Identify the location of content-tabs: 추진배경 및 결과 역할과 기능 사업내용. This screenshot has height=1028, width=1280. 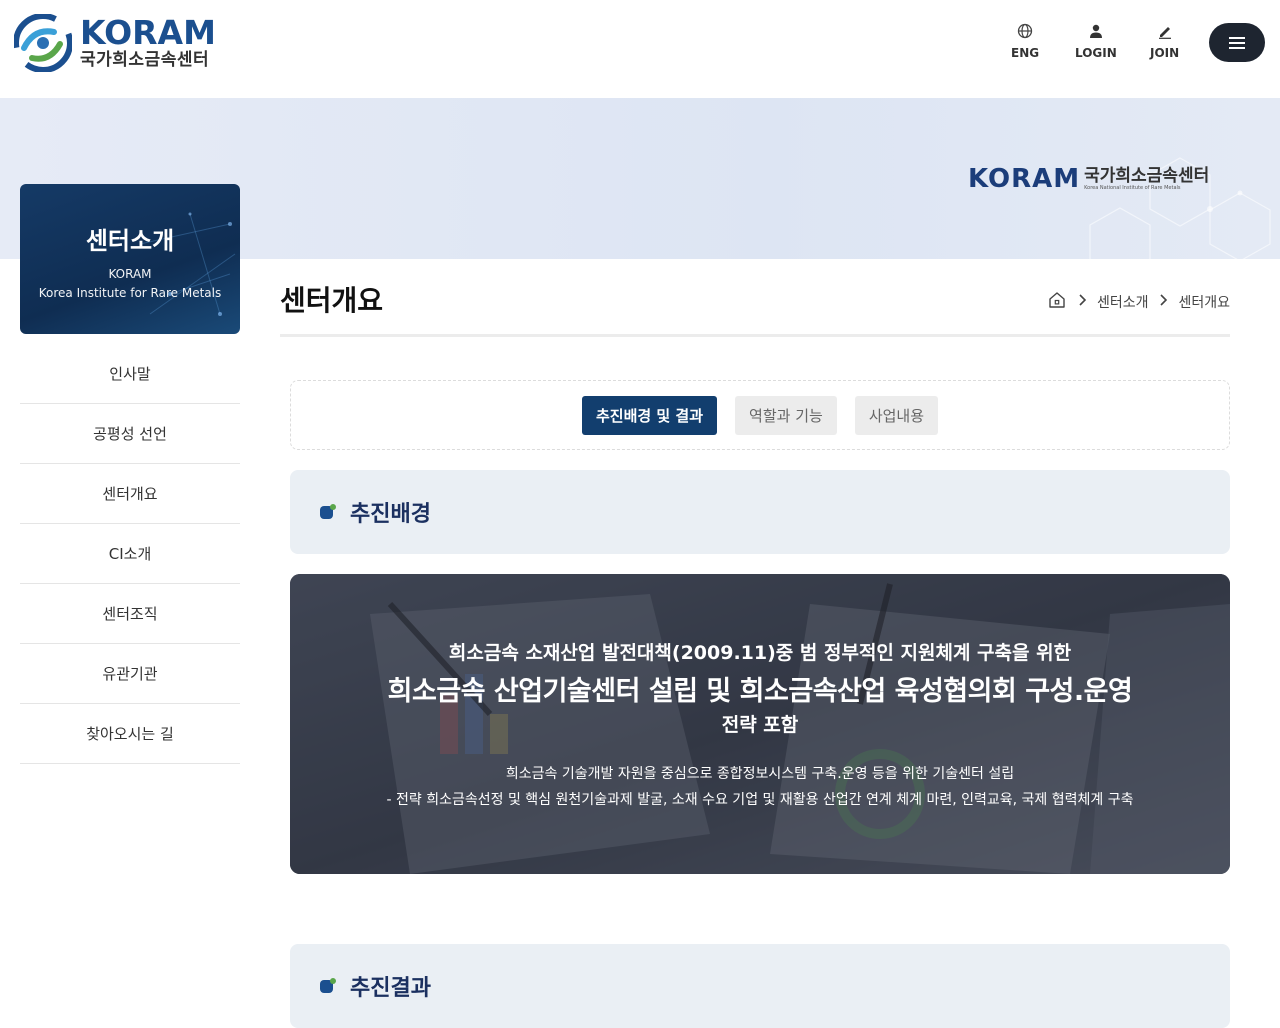
(760, 415).